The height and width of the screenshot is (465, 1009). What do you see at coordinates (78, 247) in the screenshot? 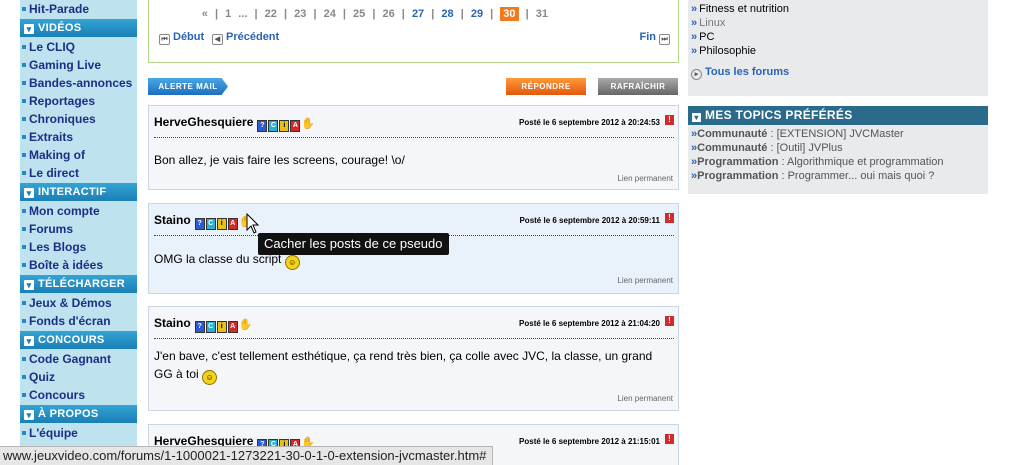
I see `sidebar-item-les-blogs: Les Blogs` at bounding box center [78, 247].